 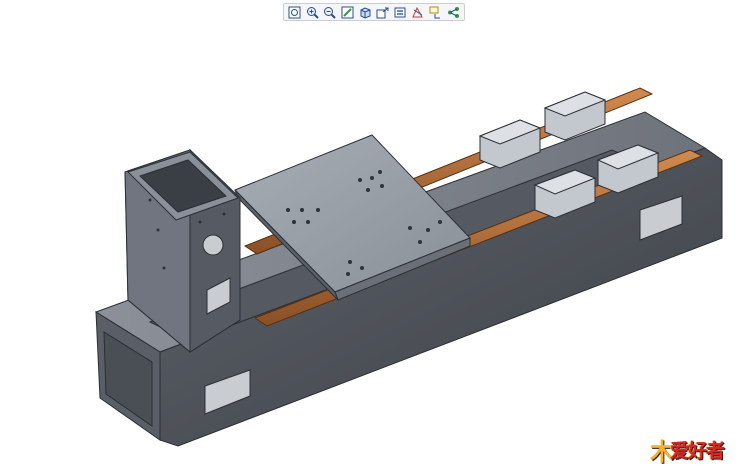 I want to click on zoom-out-button, so click(x=330, y=12).